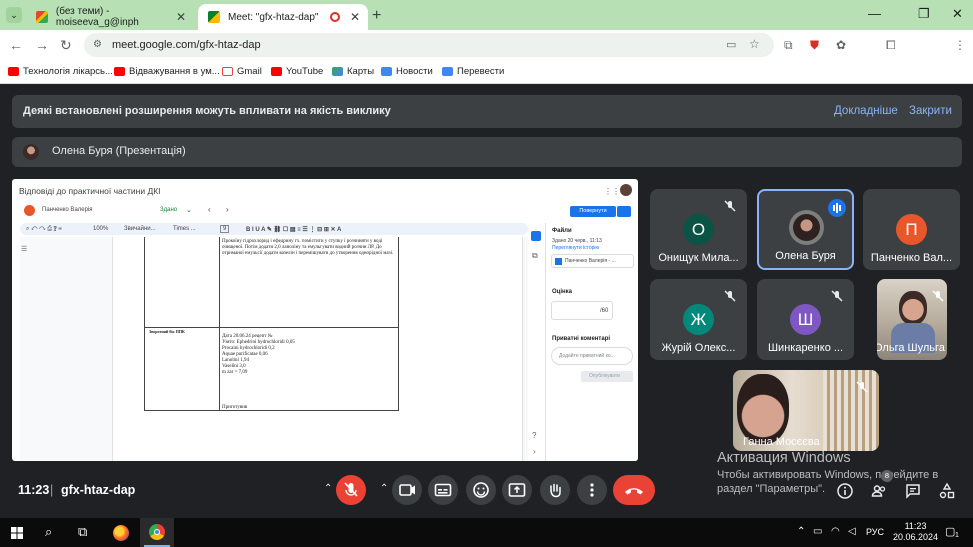 This screenshot has height=547, width=973. What do you see at coordinates (447, 71) in the screenshot?
I see `translate-icon` at bounding box center [447, 71].